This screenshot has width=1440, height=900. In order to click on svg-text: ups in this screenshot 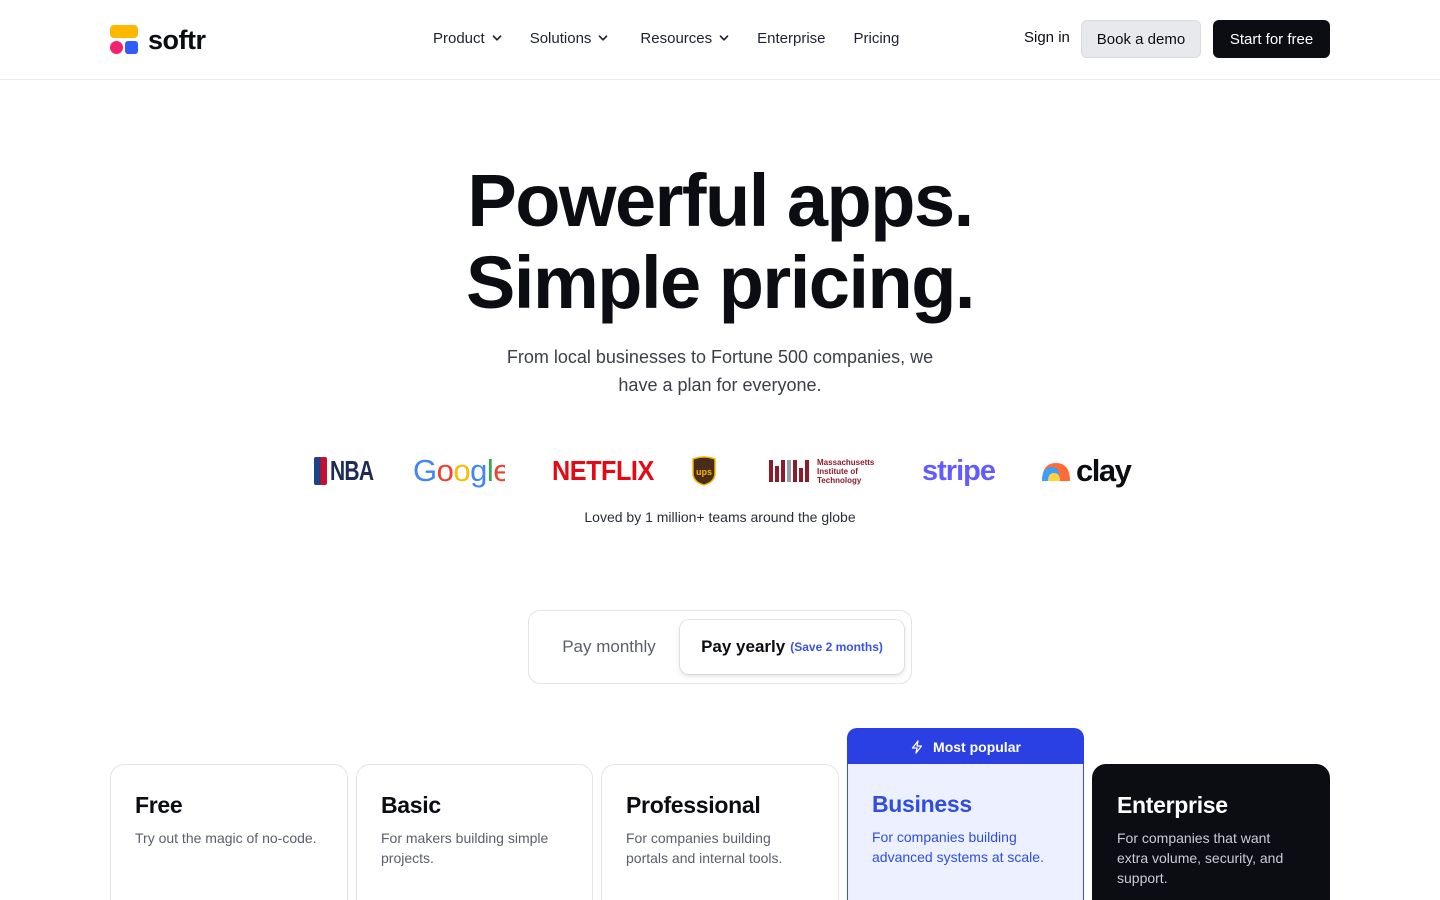, I will do `click(704, 472)`.